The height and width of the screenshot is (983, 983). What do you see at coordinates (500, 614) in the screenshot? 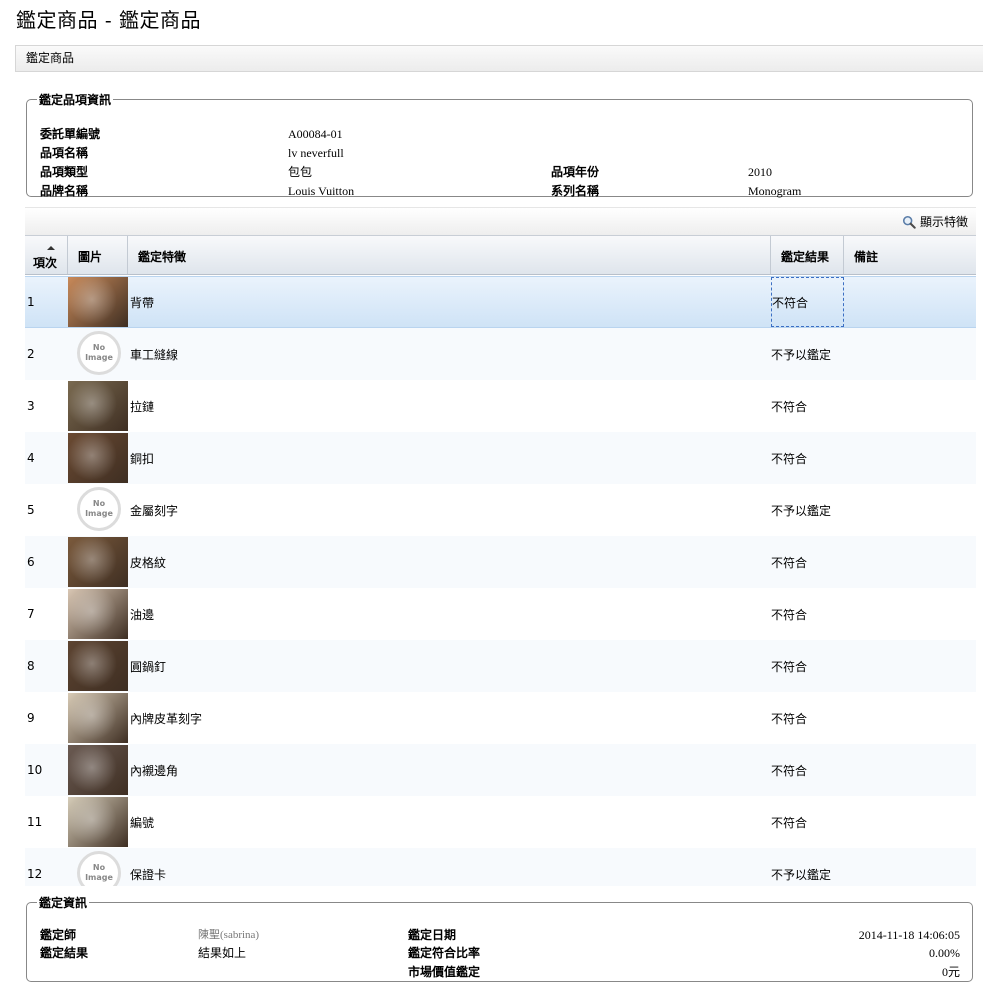
I see `table-row: 7 油邊 不符合` at bounding box center [500, 614].